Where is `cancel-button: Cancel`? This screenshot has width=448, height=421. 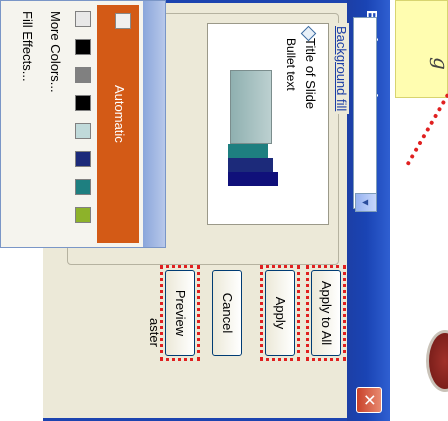
cancel-button: Cancel is located at coordinates (227, 313).